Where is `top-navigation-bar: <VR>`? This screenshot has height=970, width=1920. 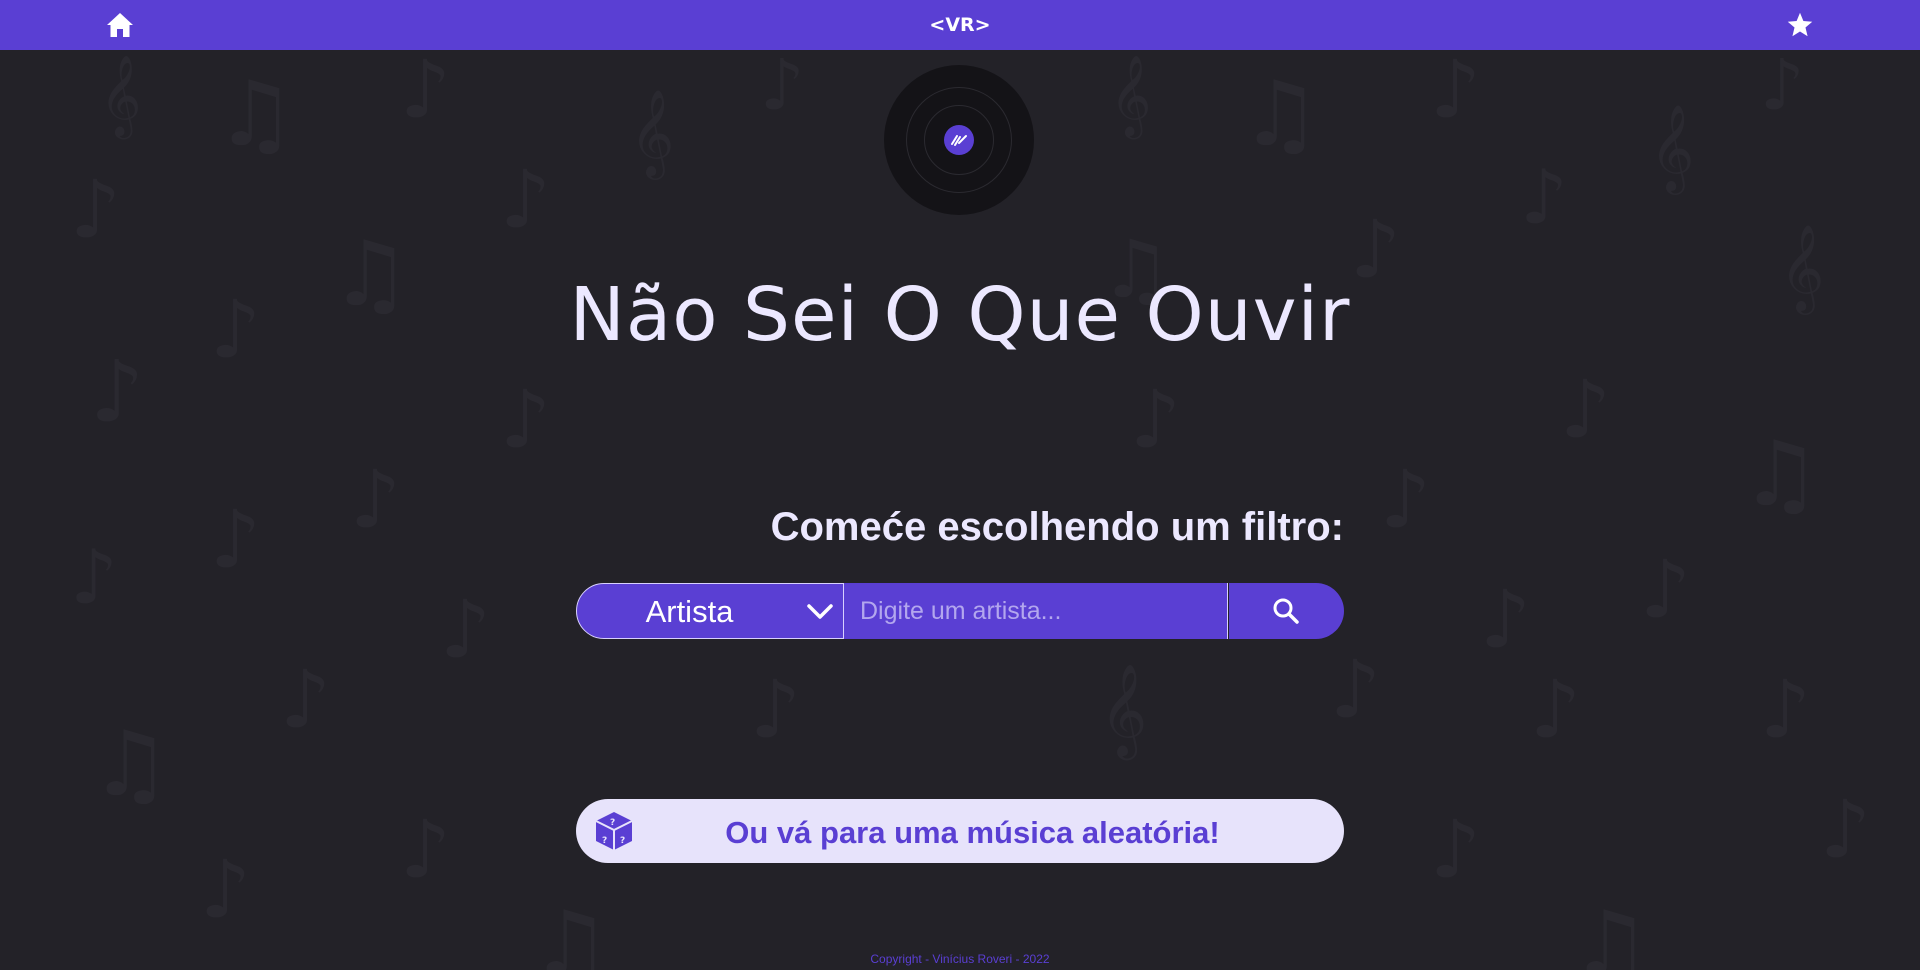 top-navigation-bar: <VR> is located at coordinates (960, 25).